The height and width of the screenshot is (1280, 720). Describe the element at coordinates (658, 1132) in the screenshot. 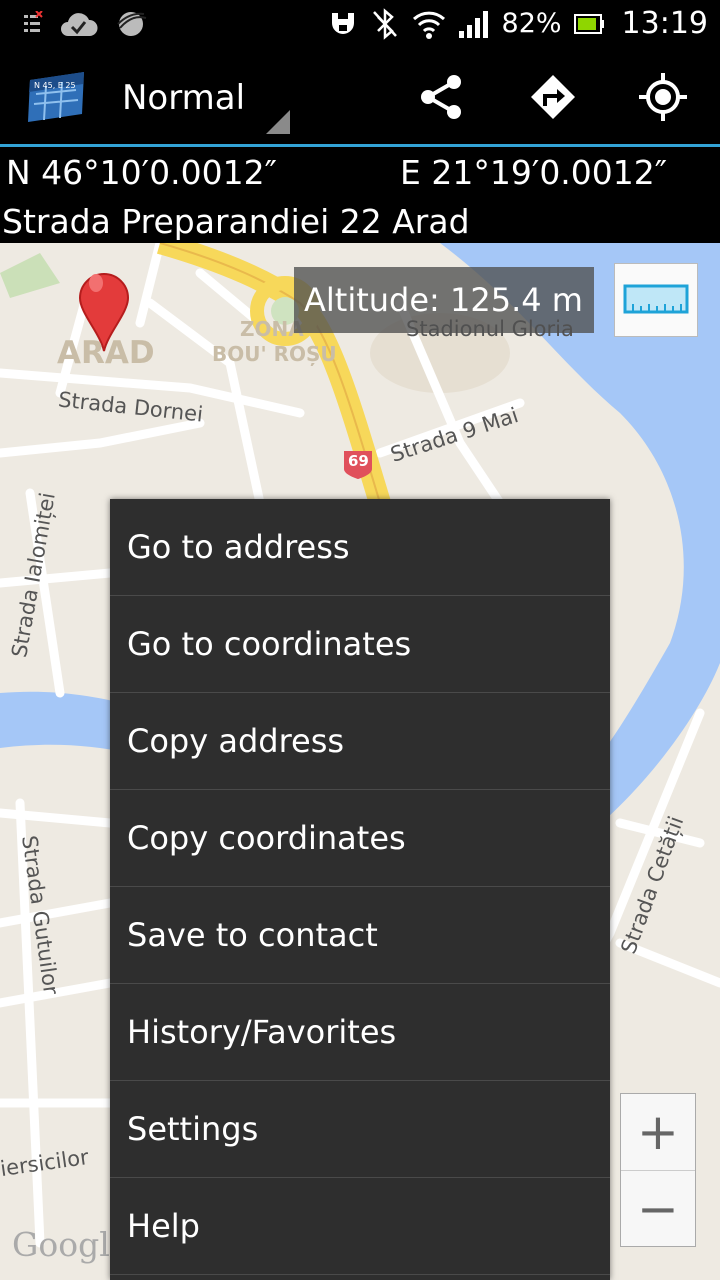

I see `zoom-in-button: +` at that location.